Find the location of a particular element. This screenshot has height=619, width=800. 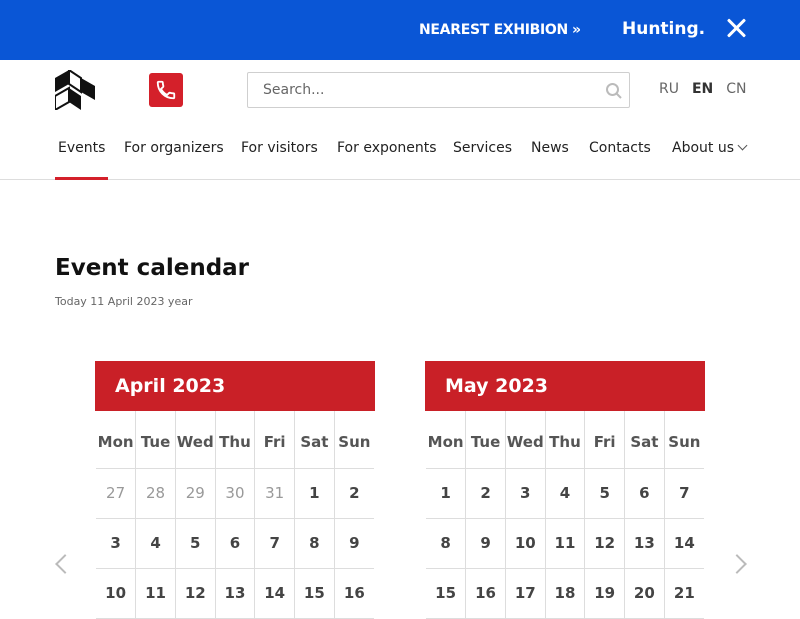

exhibition-ticker: Hunting. Fishing is located at coordinates (664, 29).